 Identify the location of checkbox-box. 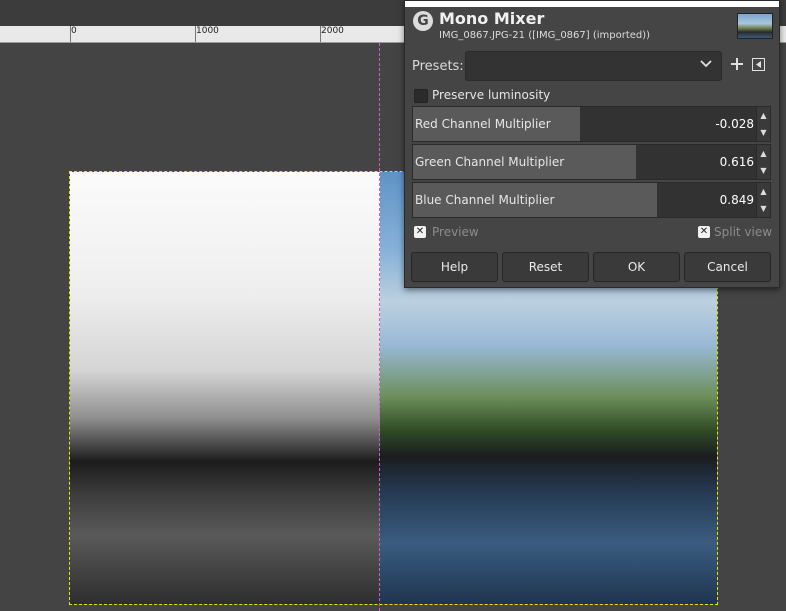
(421, 96).